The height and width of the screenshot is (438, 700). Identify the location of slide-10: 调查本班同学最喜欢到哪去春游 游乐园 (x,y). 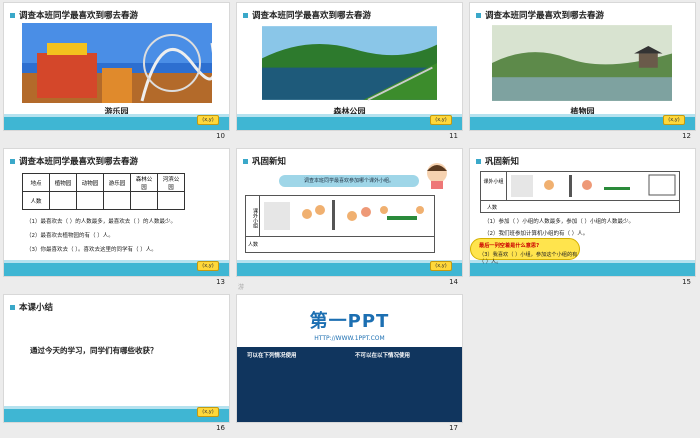
(116, 66).